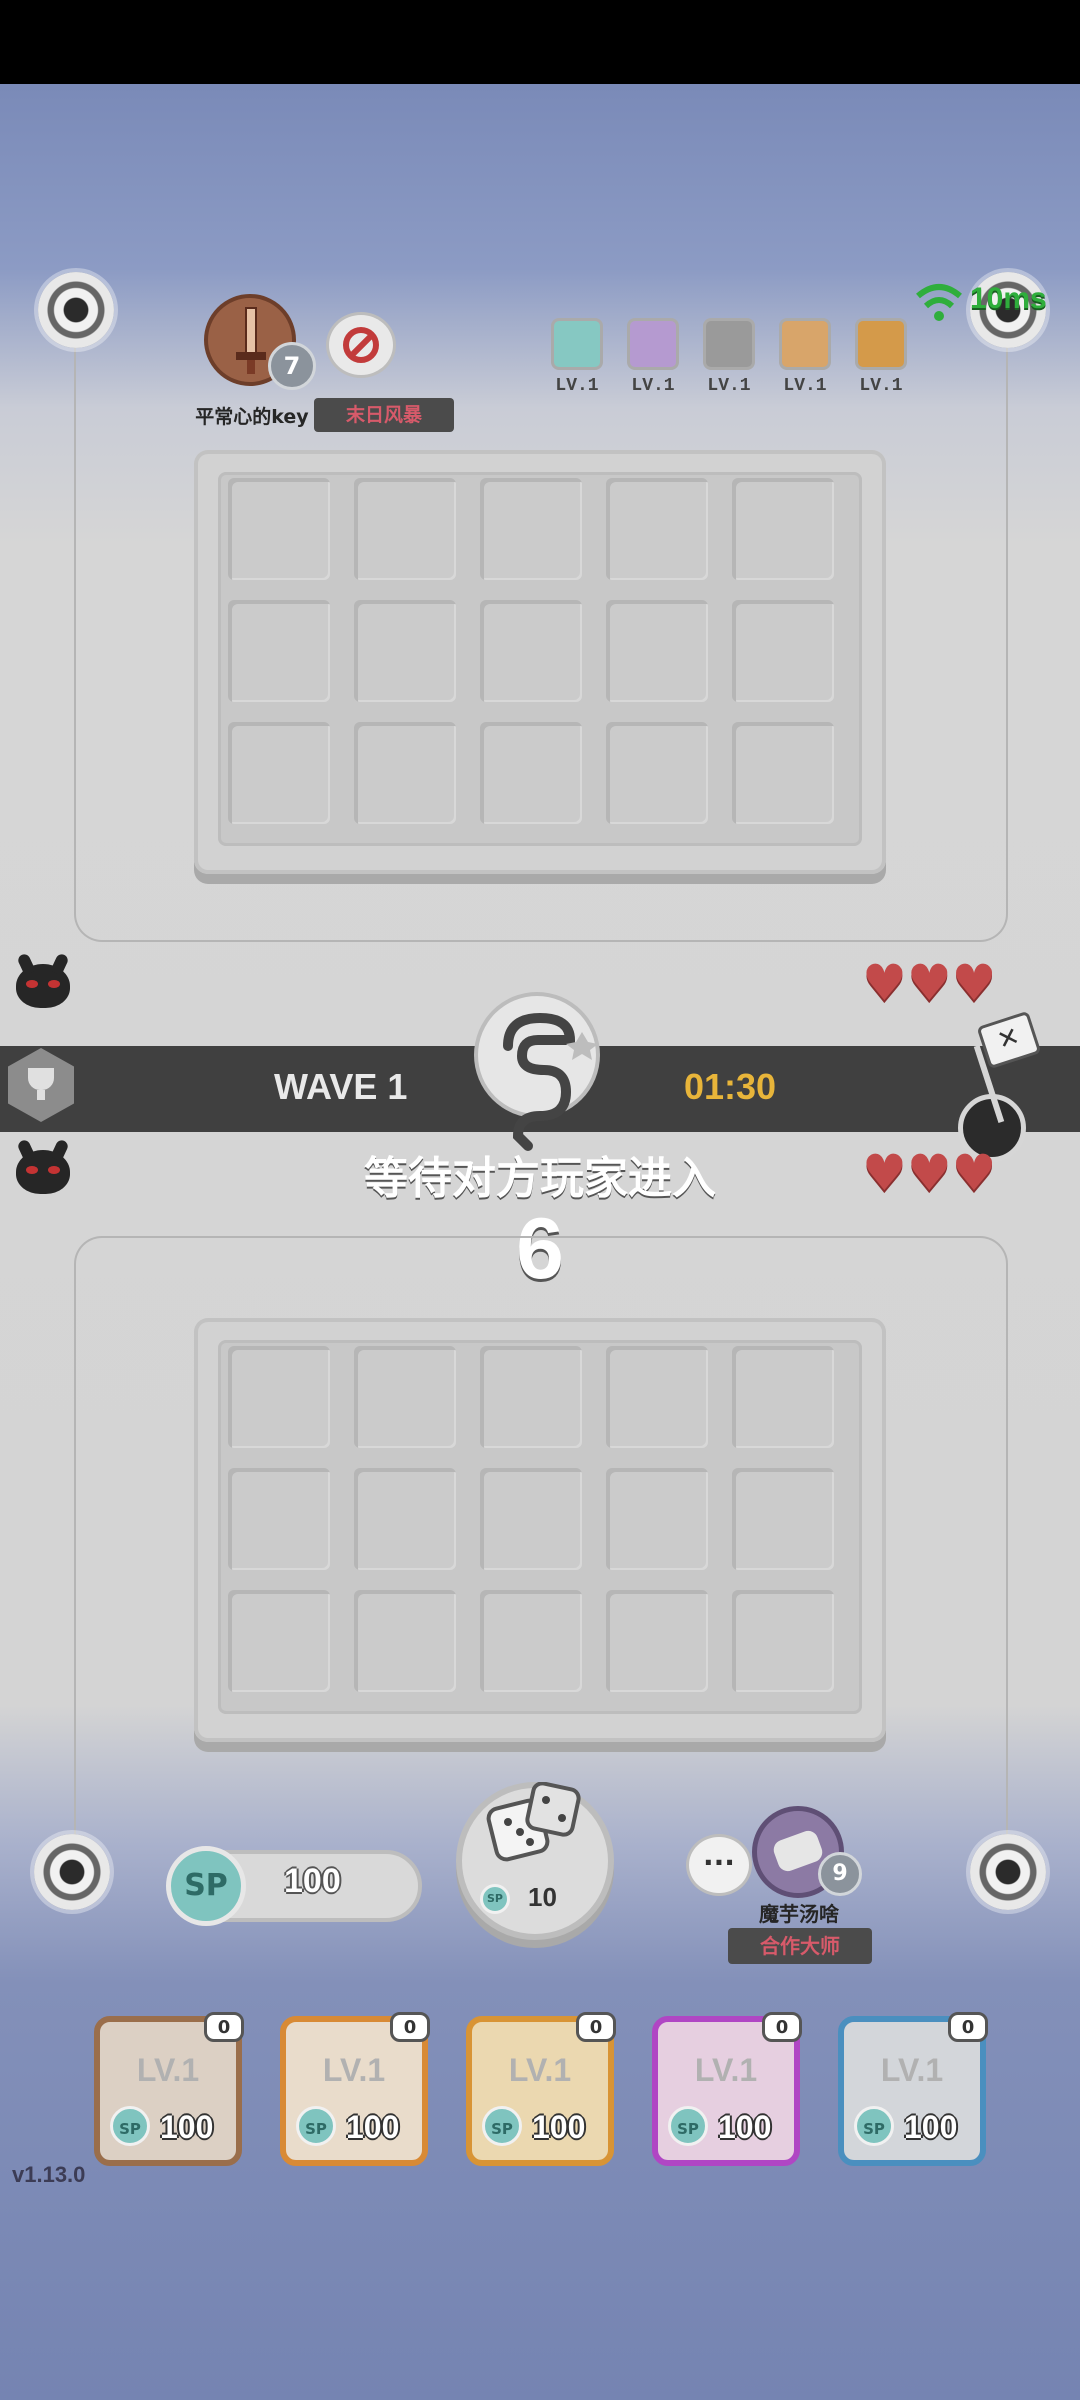 The height and width of the screenshot is (2400, 1080). I want to click on summon-sp-icon: SP, so click(495, 1899).